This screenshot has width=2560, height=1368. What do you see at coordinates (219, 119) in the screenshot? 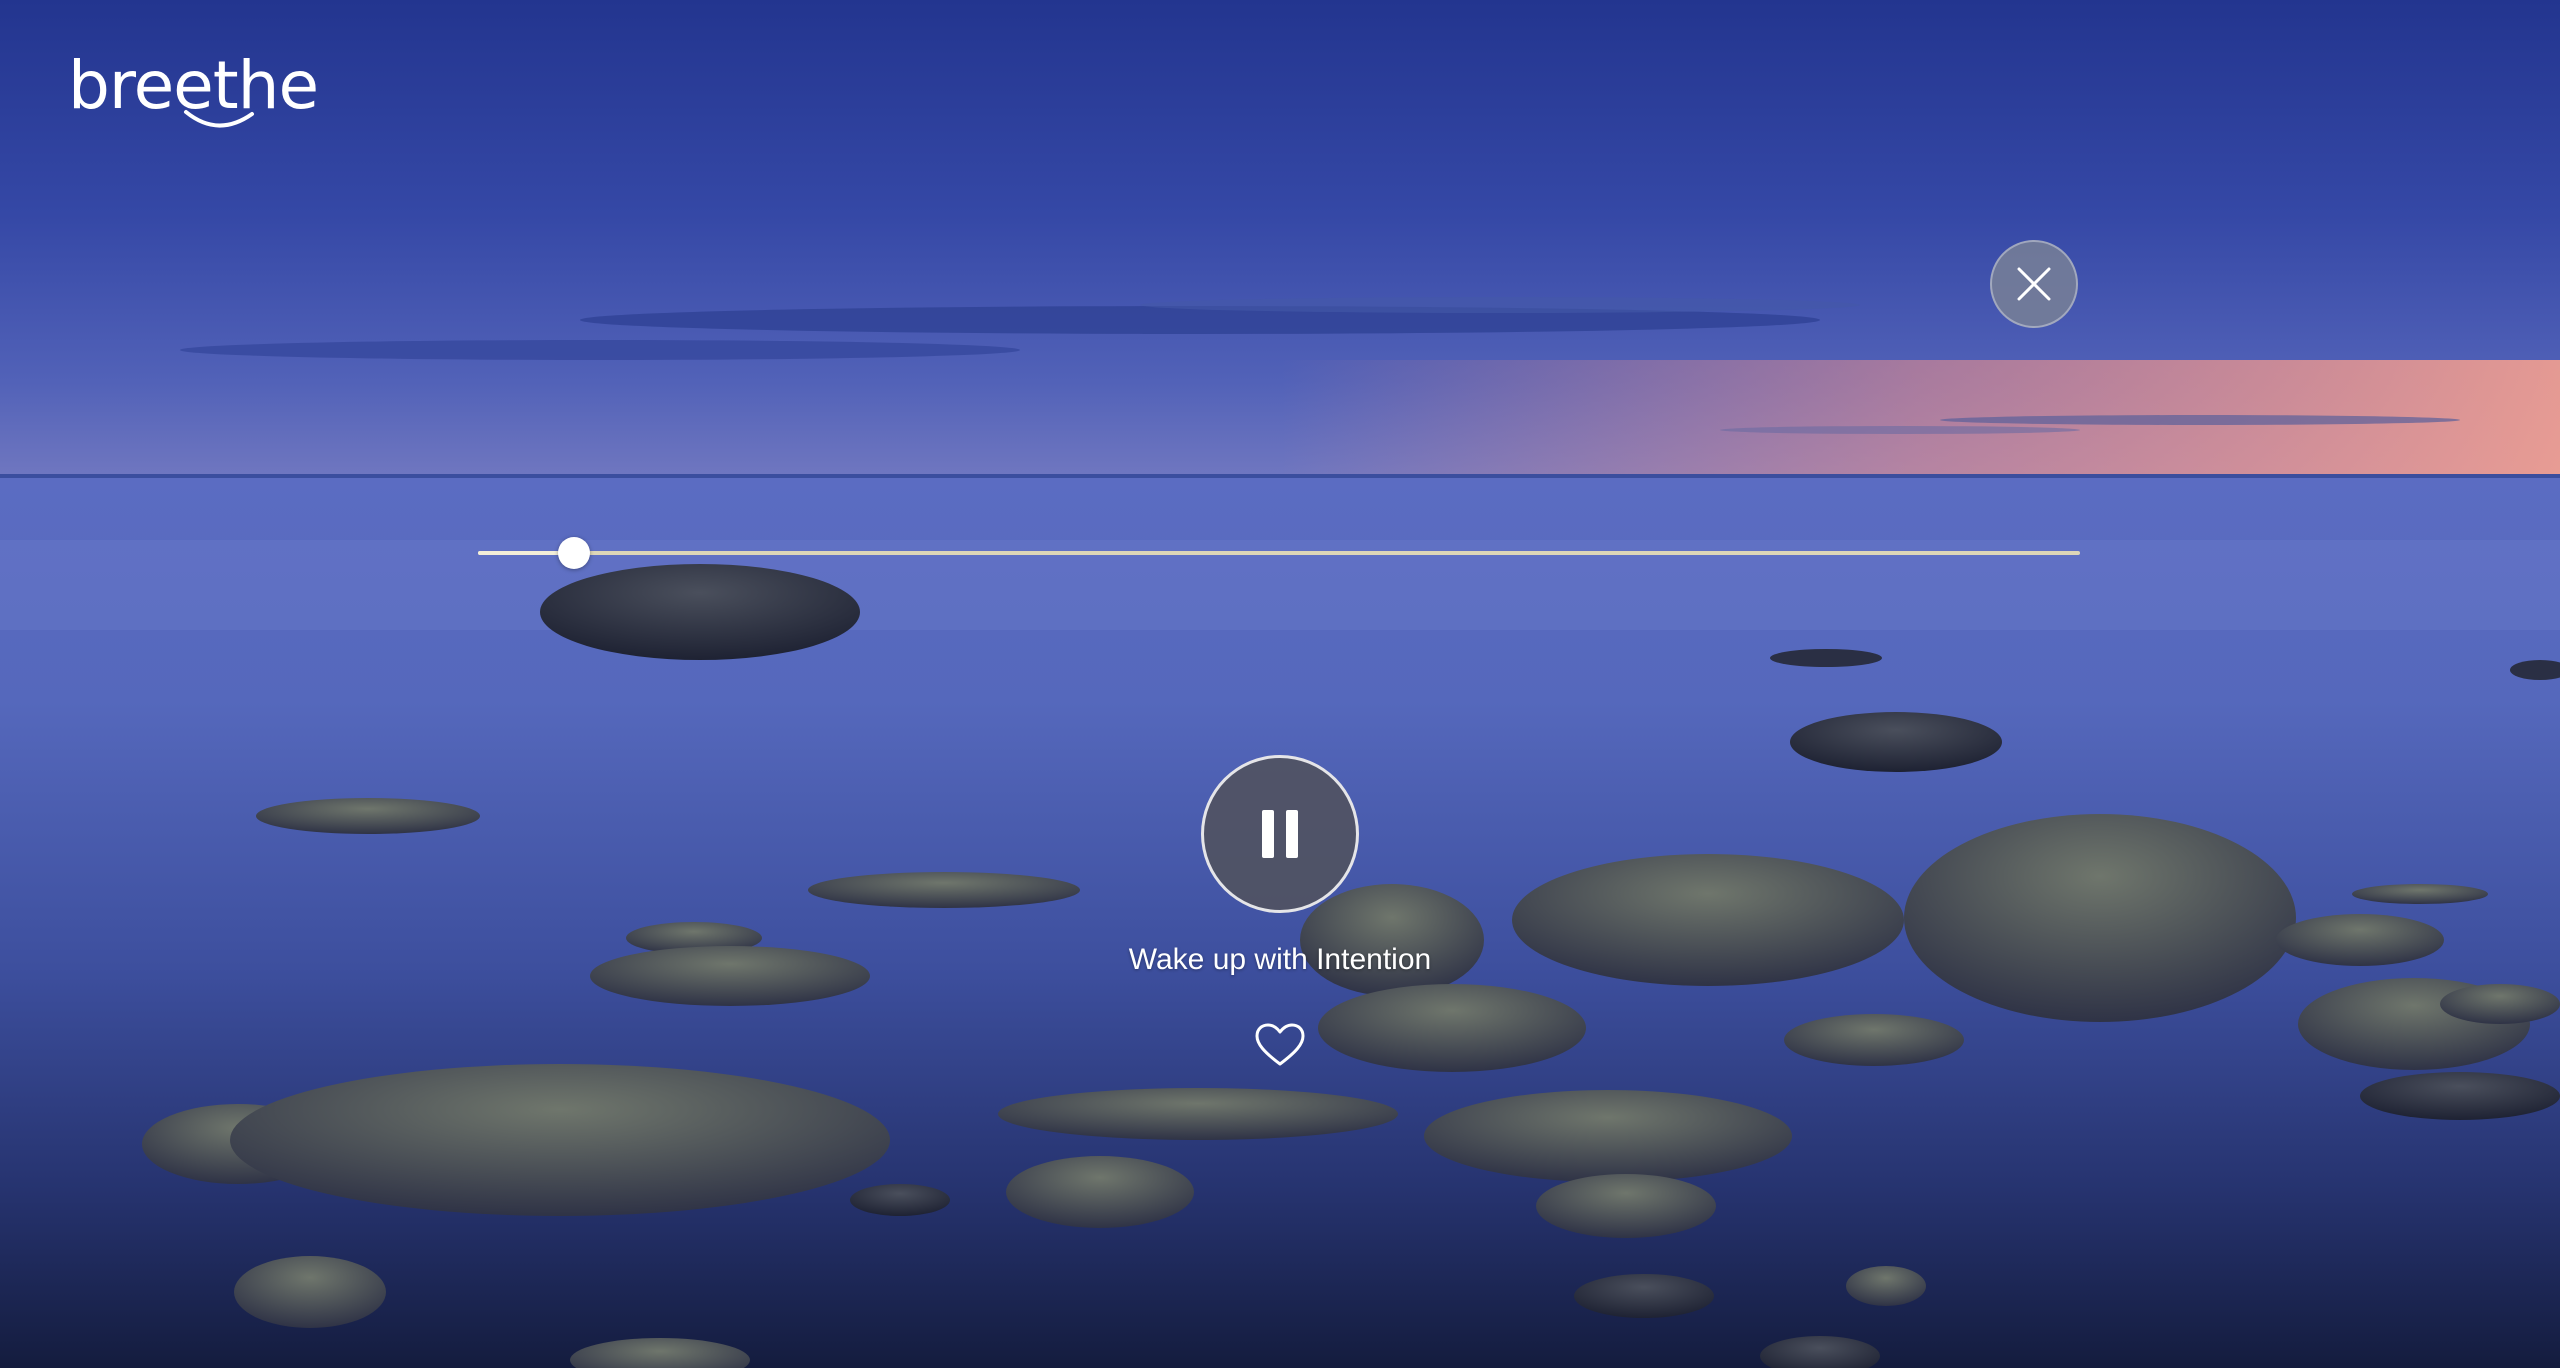
I see `logo-smile-icon` at bounding box center [219, 119].